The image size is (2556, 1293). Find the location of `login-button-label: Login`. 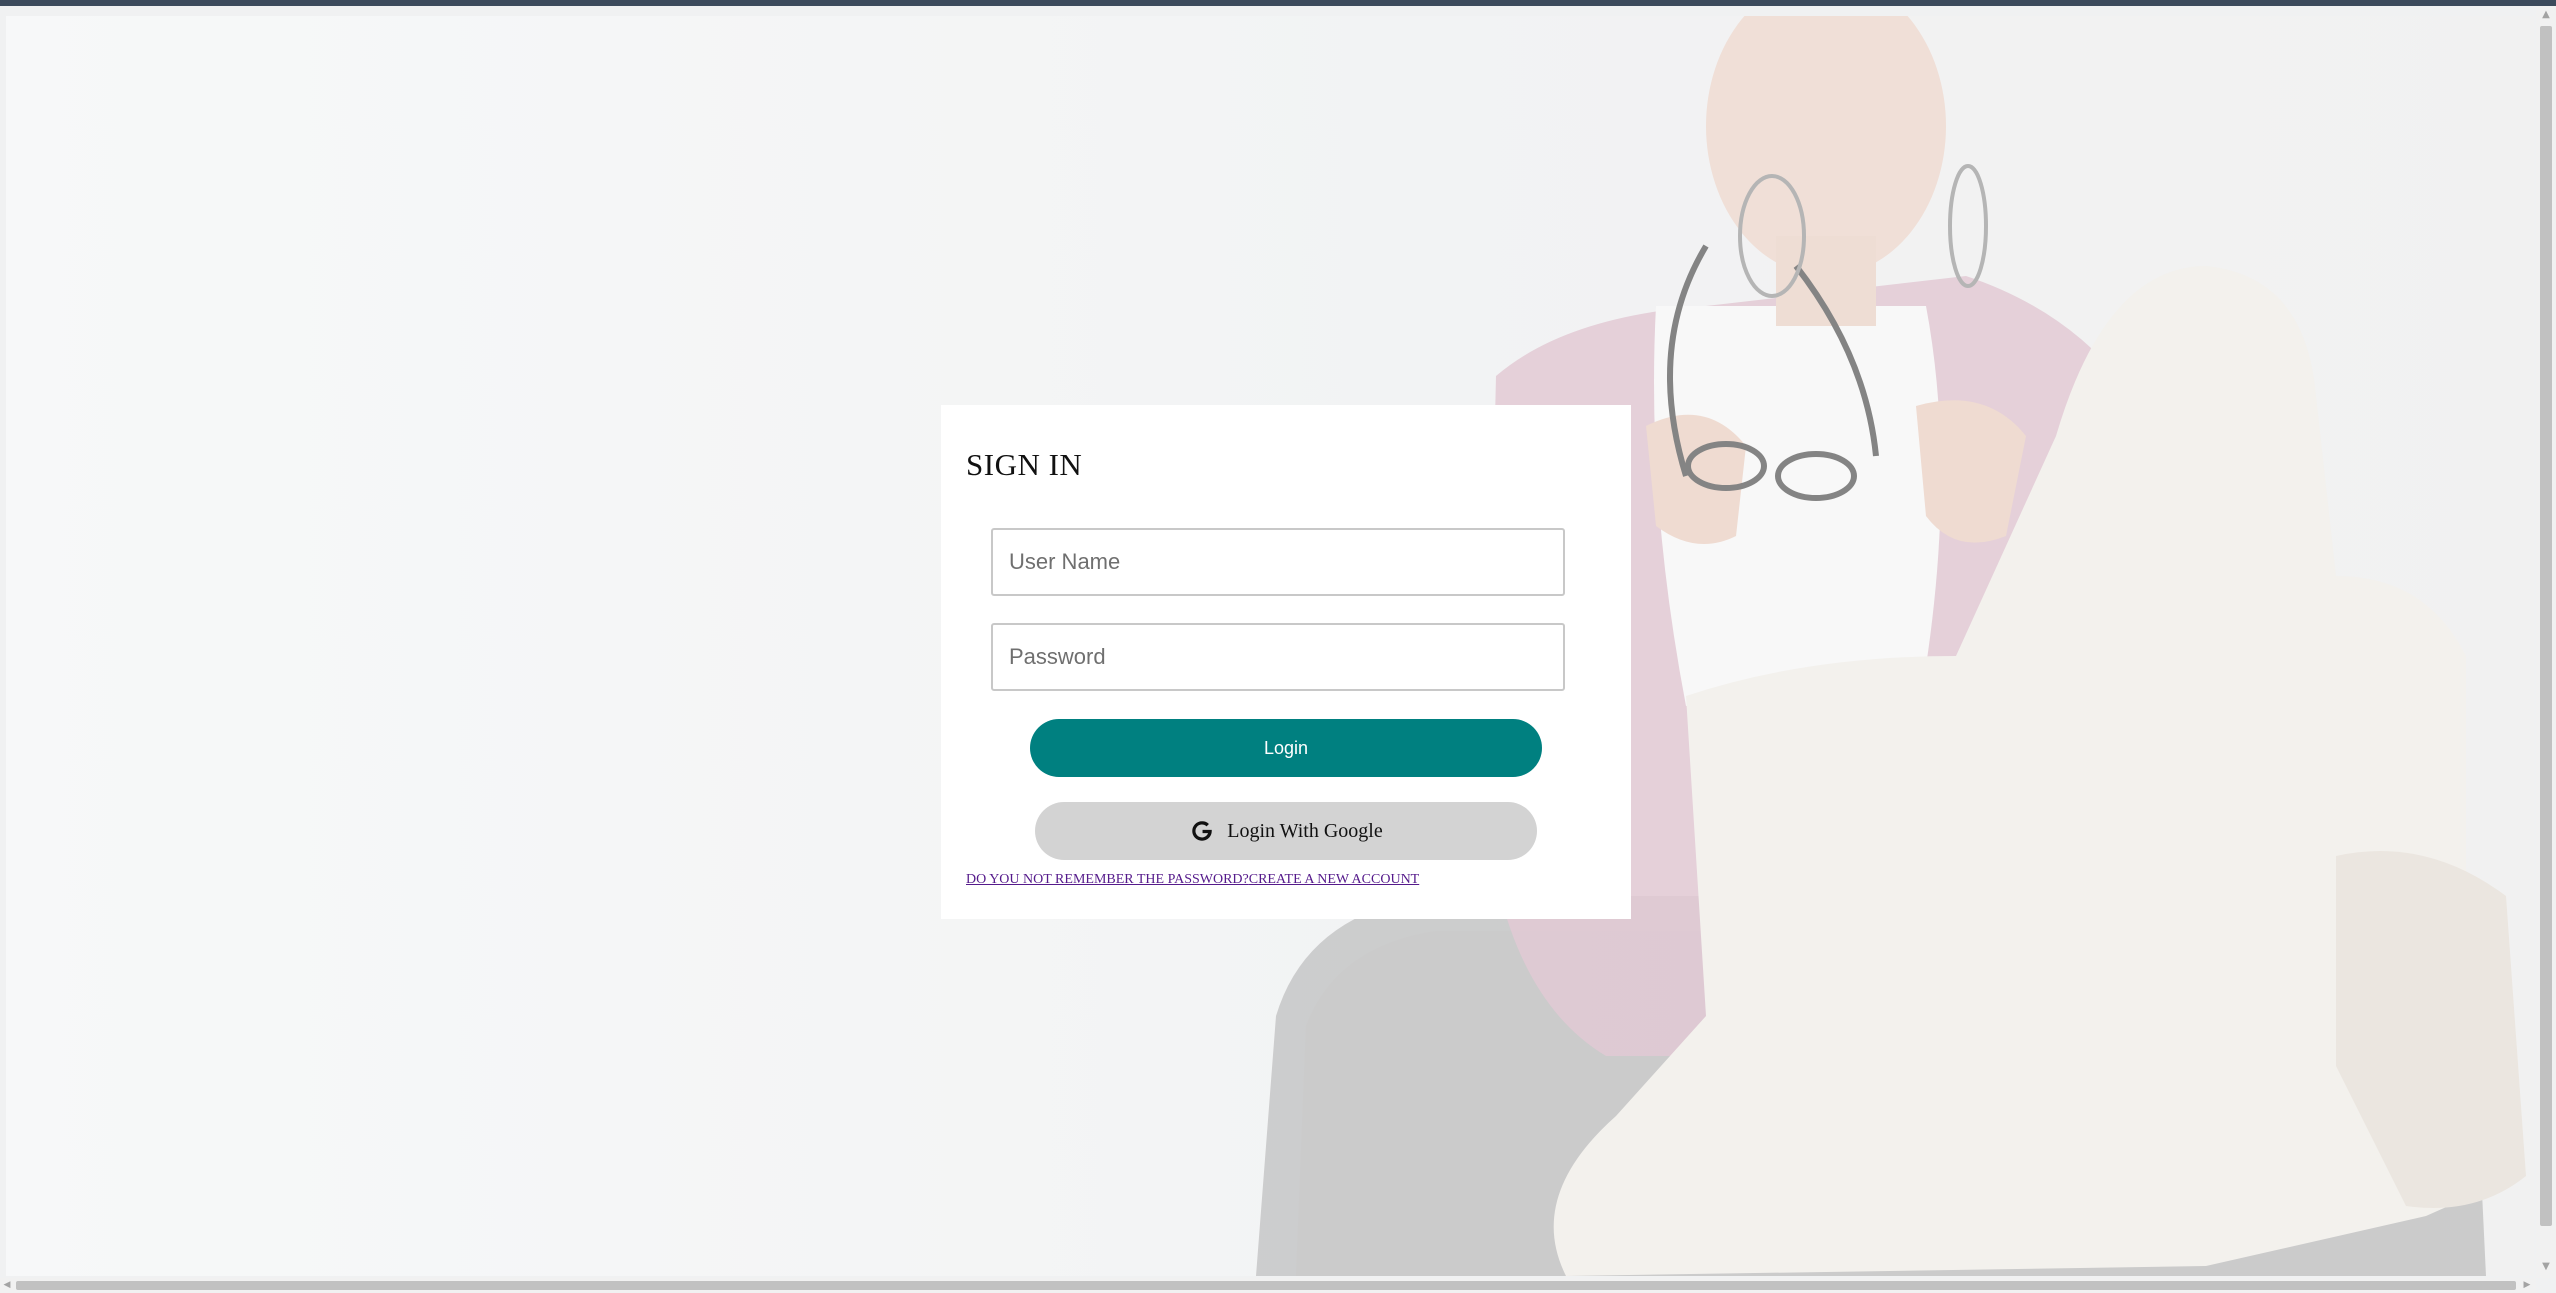

login-button-label: Login is located at coordinates (1286, 747).